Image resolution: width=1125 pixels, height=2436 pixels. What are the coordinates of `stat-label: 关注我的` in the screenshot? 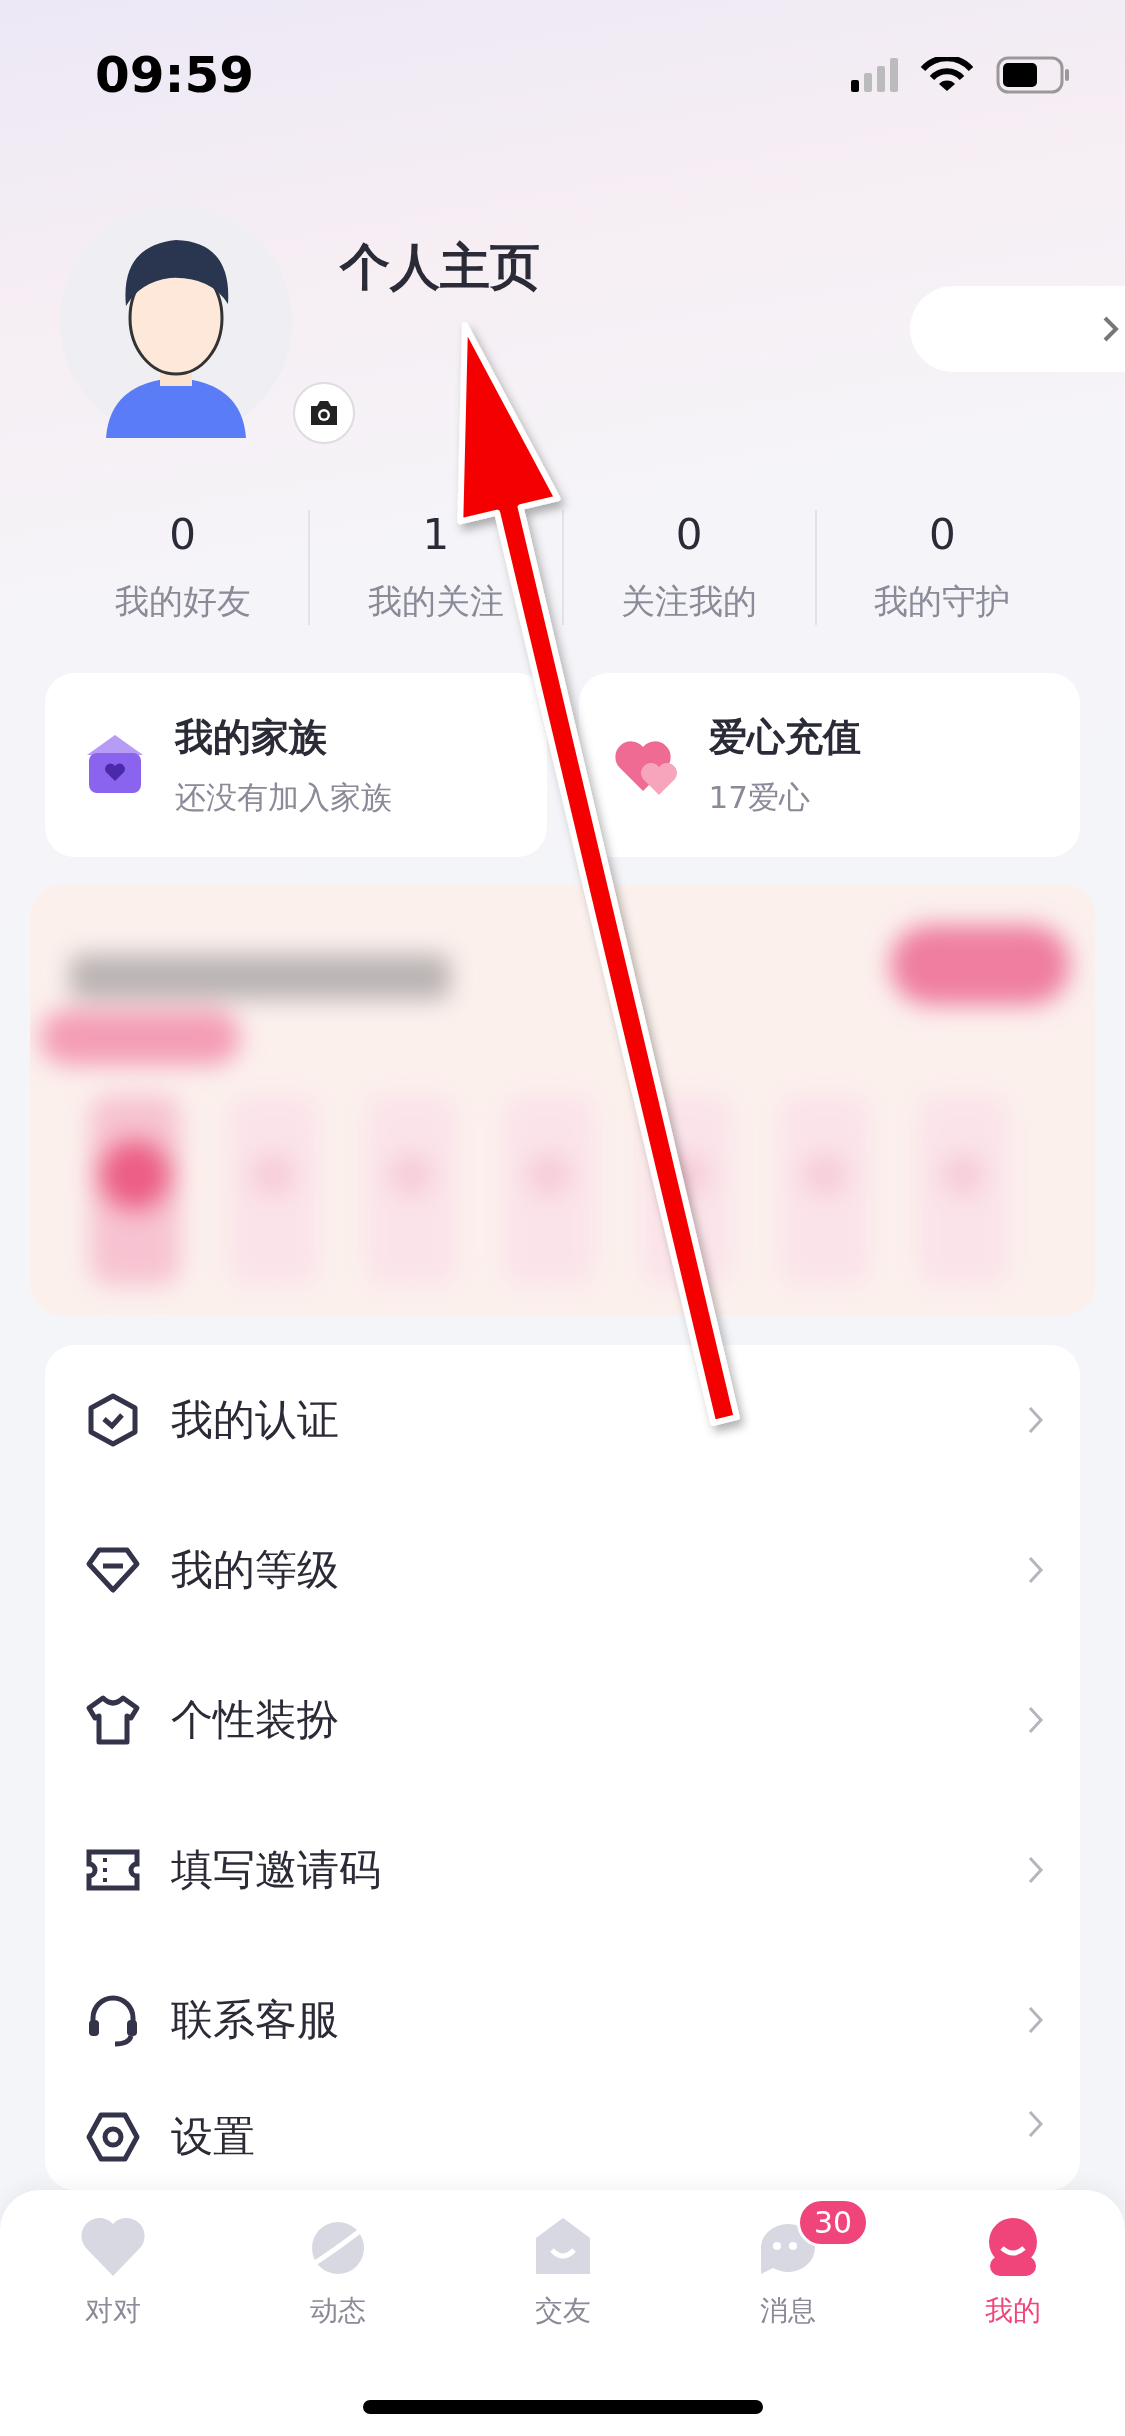 It's located at (689, 602).